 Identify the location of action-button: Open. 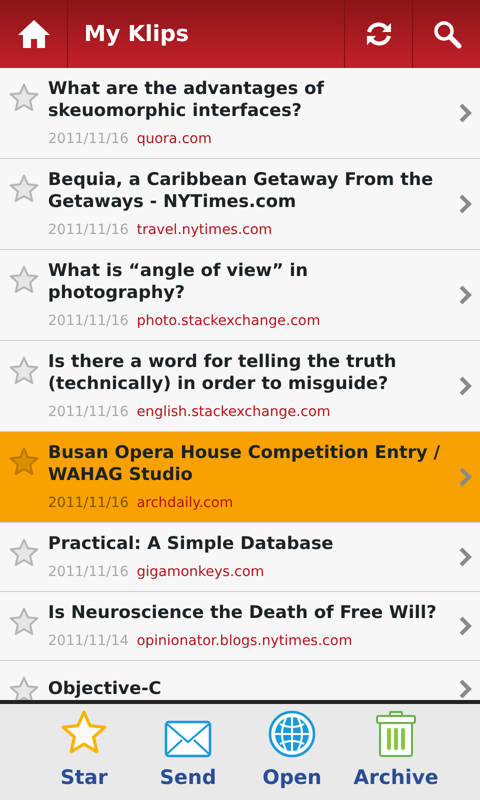
(292, 752).